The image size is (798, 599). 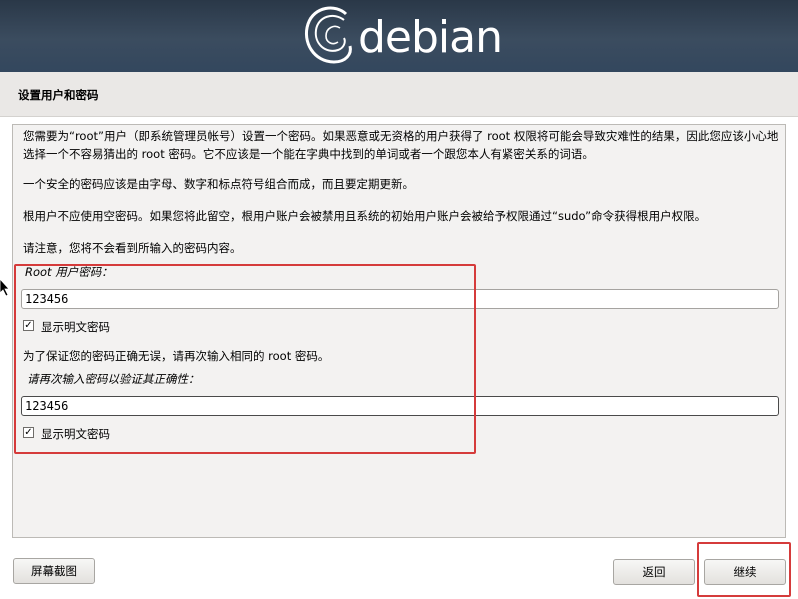 I want to click on show-password-label-2: 显示明文密码, so click(x=75, y=434).